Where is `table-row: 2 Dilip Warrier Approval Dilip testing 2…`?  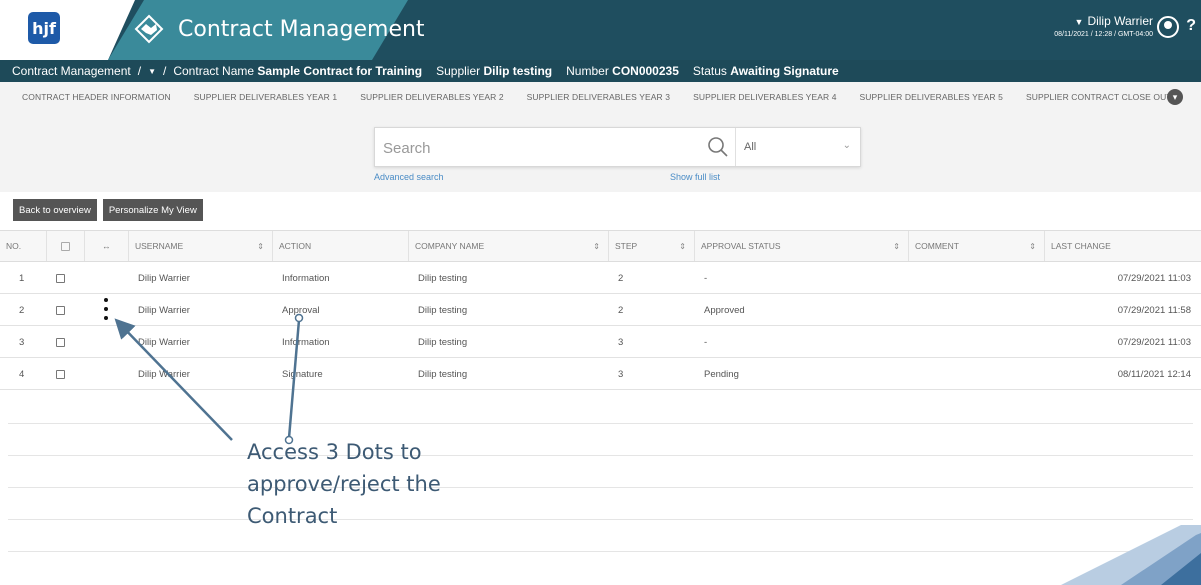 table-row: 2 Dilip Warrier Approval Dilip testing 2… is located at coordinates (600, 310).